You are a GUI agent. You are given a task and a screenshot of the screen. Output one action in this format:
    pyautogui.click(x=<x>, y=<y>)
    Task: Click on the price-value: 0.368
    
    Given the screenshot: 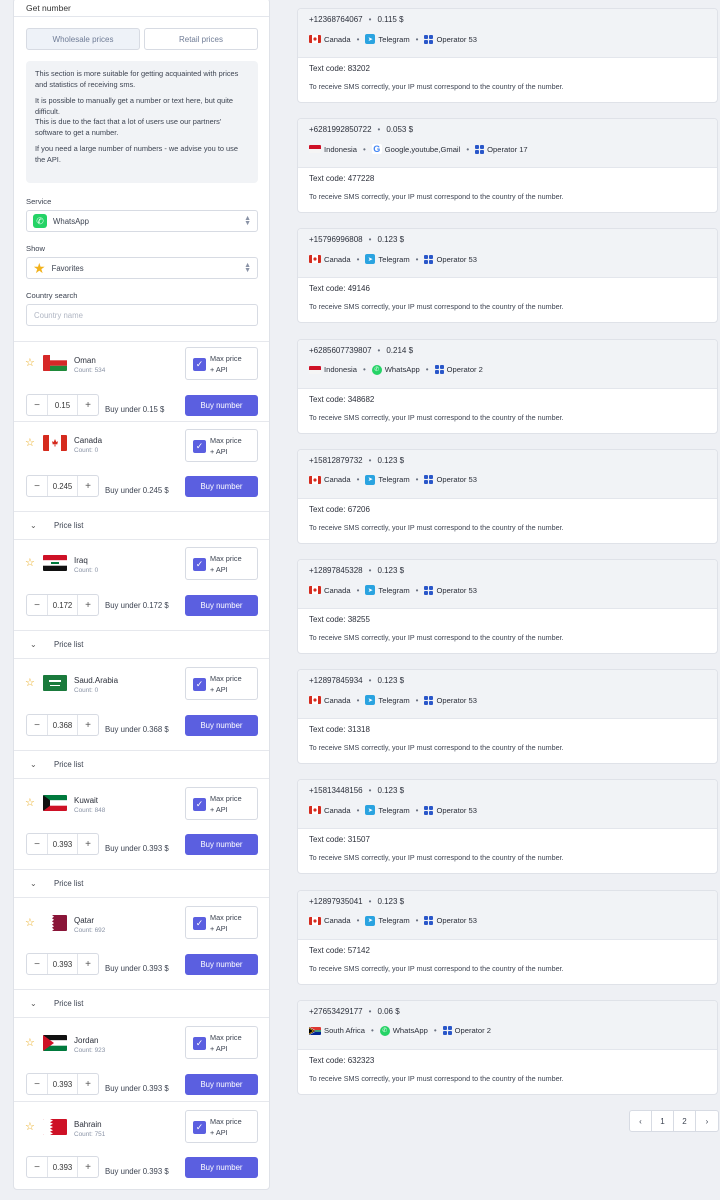 What is the action you would take?
    pyautogui.click(x=62, y=725)
    